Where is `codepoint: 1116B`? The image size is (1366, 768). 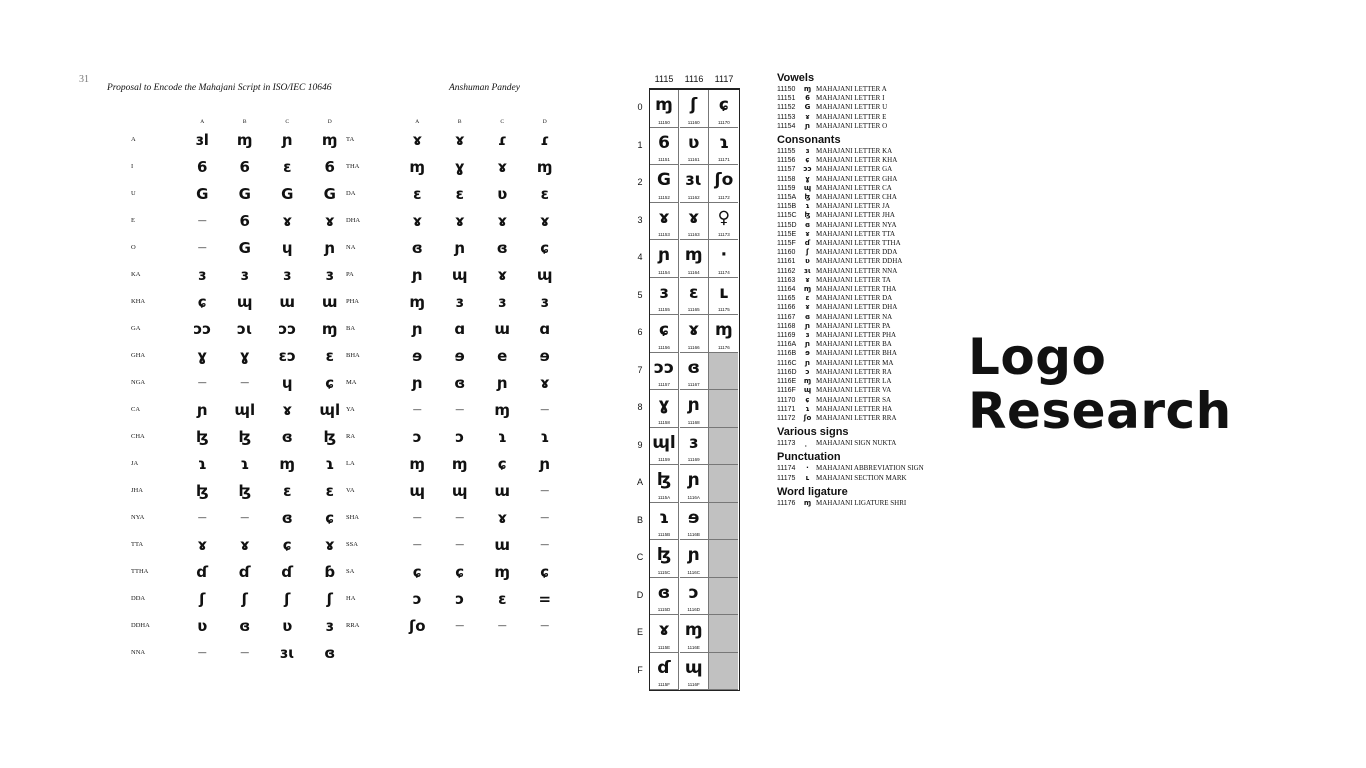
codepoint: 1116B is located at coordinates (787, 354).